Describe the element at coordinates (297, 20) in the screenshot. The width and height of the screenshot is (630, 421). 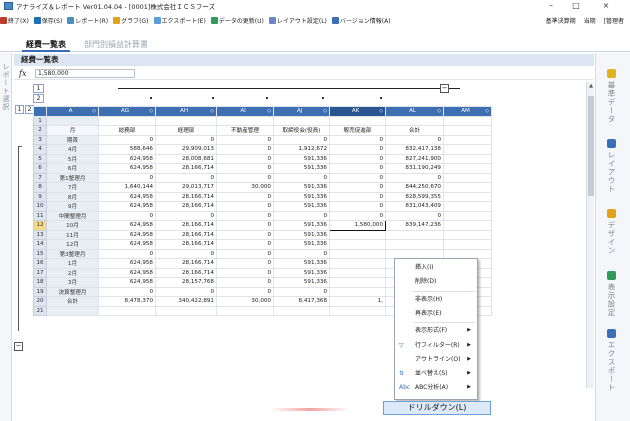
I see `menu-item-layout: レイアウト設定(L)` at that location.